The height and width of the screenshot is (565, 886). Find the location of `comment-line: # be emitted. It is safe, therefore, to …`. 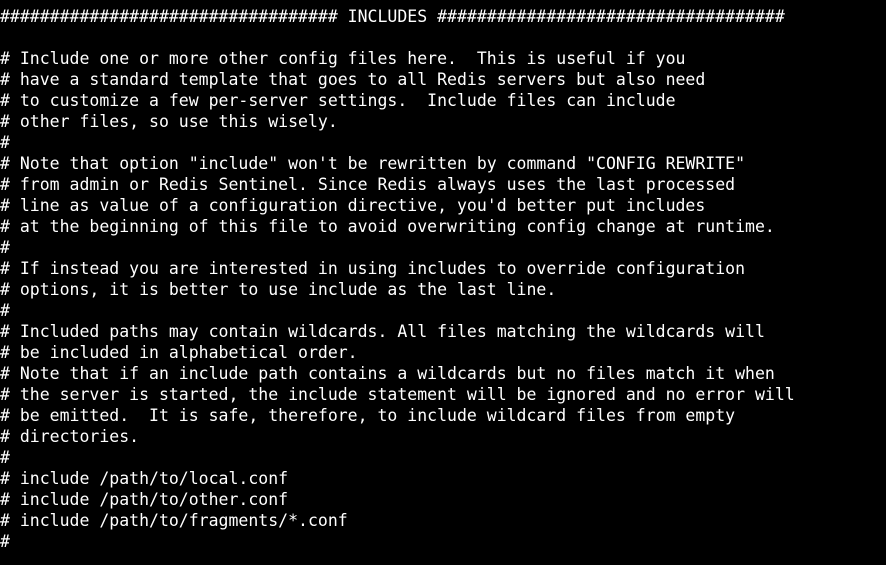

comment-line: # be emitted. It is safe, therefore, to … is located at coordinates (368, 415).